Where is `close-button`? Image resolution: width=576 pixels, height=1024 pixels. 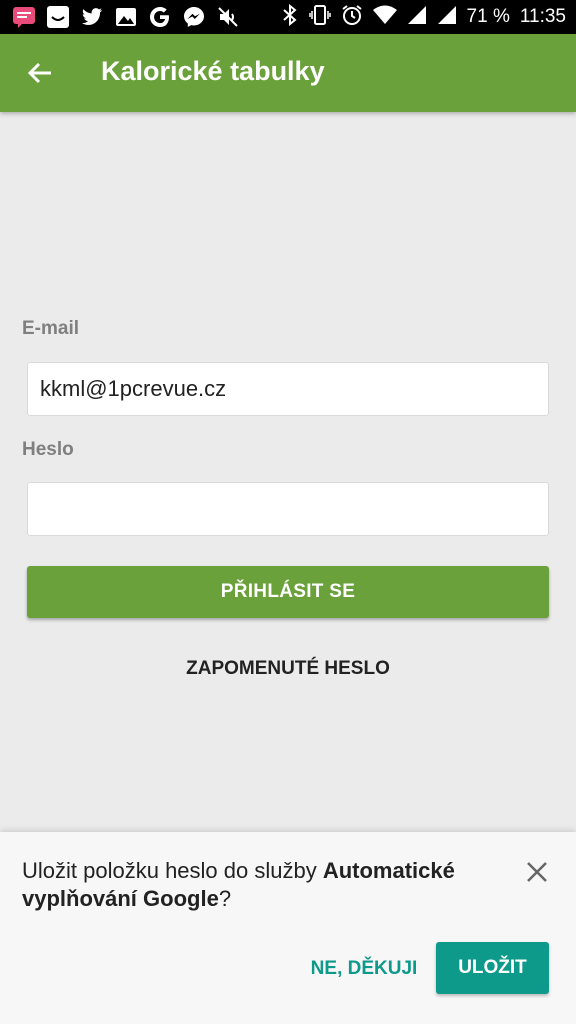 close-button is located at coordinates (537, 872).